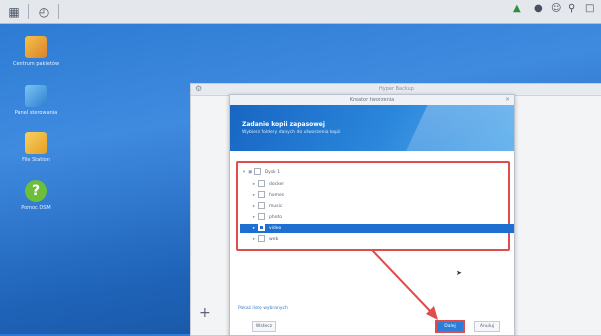 The width and height of the screenshot is (601, 336). I want to click on desktop-icon-label: Panel sterowania, so click(36, 113).